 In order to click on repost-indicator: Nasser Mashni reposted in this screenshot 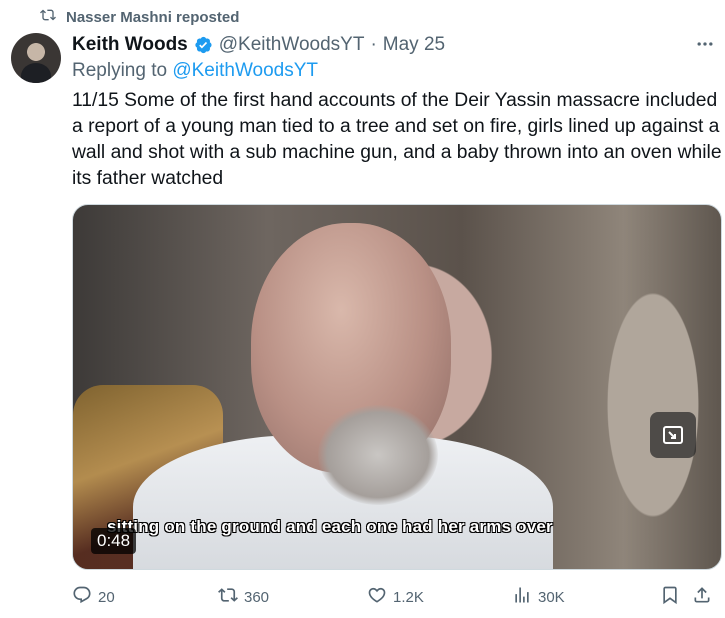, I will do `click(139, 17)`.